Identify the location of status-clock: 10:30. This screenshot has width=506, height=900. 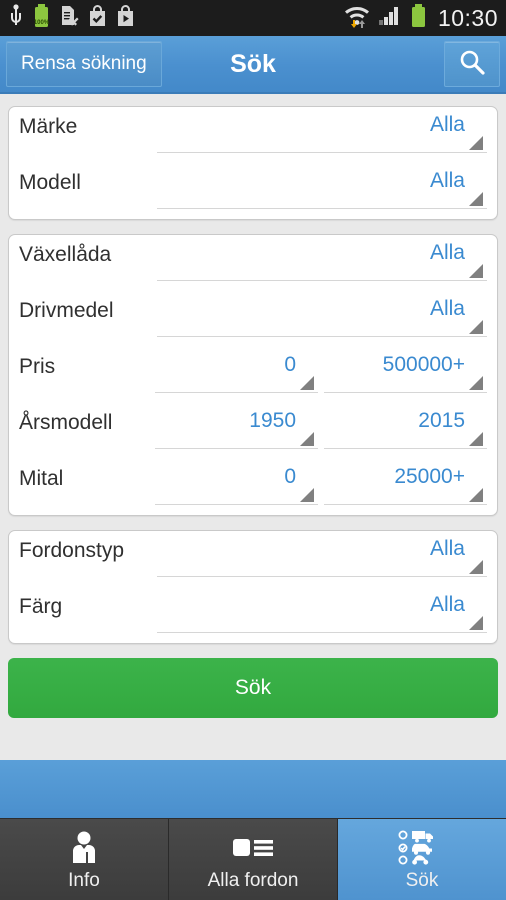
(467, 17).